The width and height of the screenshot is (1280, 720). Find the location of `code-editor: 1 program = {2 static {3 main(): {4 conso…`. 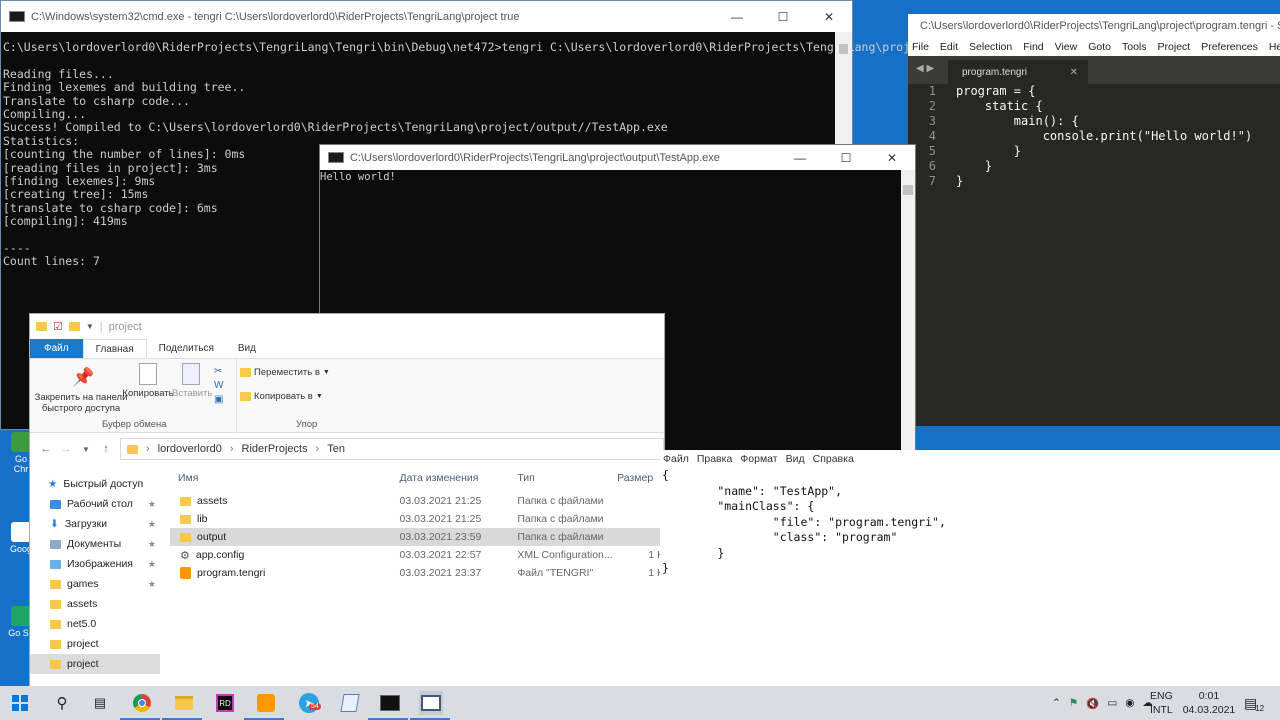

code-editor: 1 program = {2 static {3 main(): {4 conso… is located at coordinates (1094, 136).